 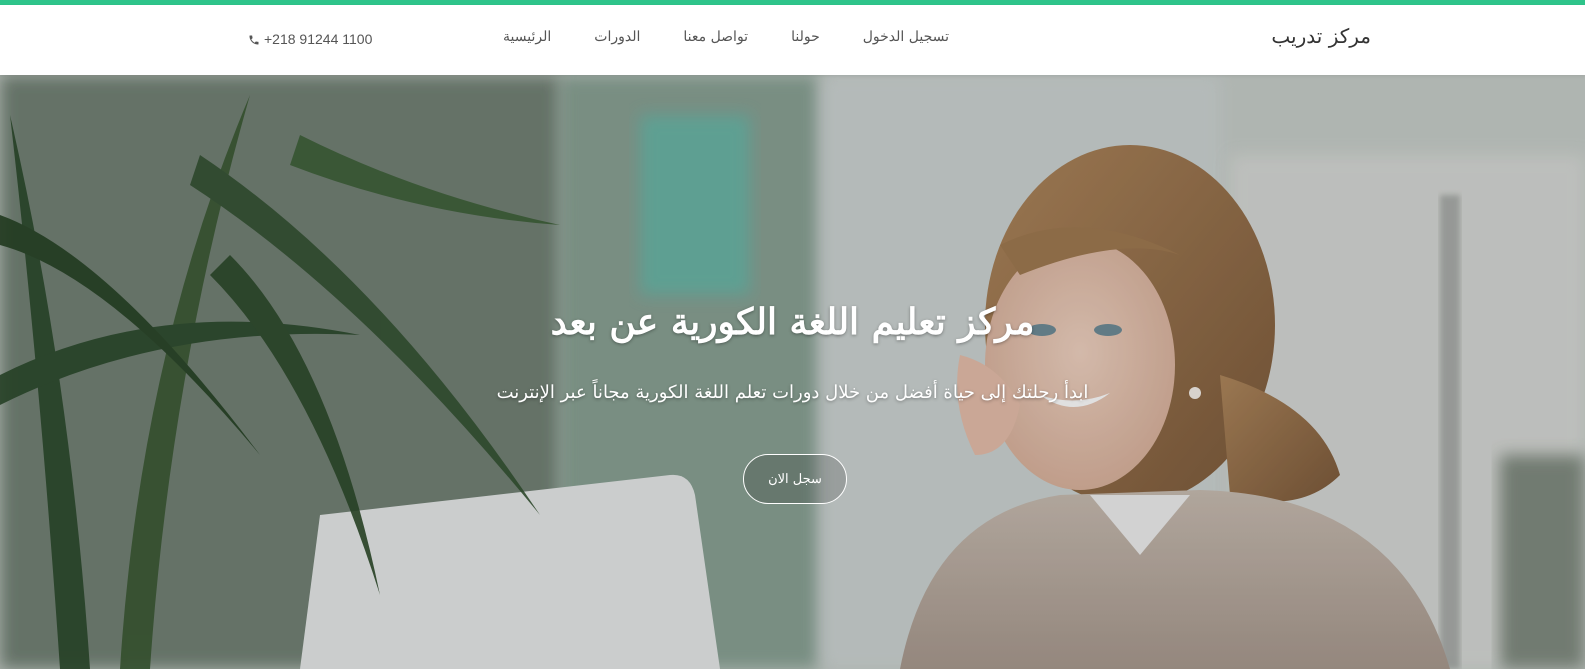 What do you see at coordinates (1321, 36) in the screenshot?
I see `brand-logo-text: مركز تدريب` at bounding box center [1321, 36].